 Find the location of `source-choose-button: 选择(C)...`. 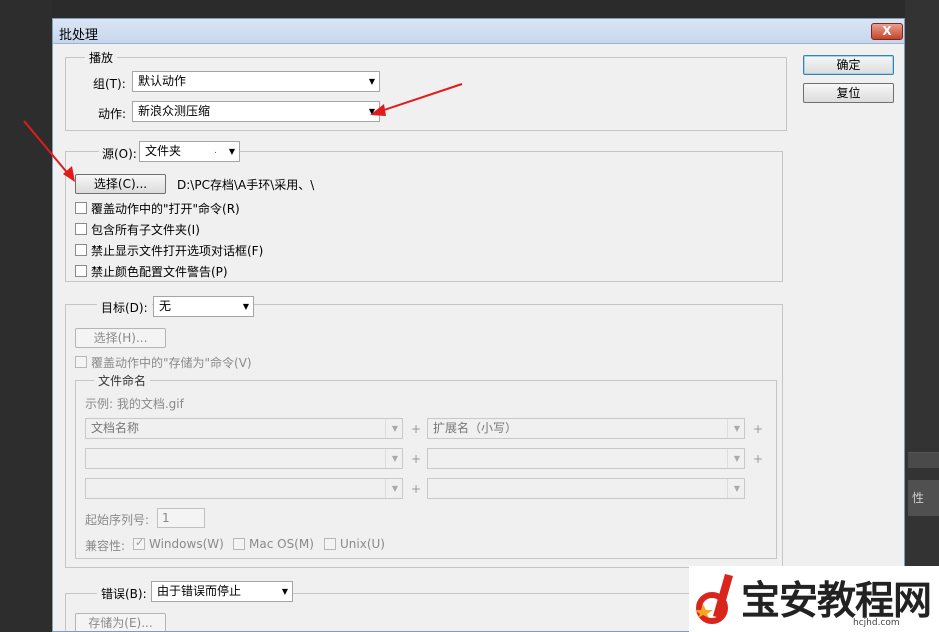

source-choose-button: 选择(C)... is located at coordinates (120, 184).